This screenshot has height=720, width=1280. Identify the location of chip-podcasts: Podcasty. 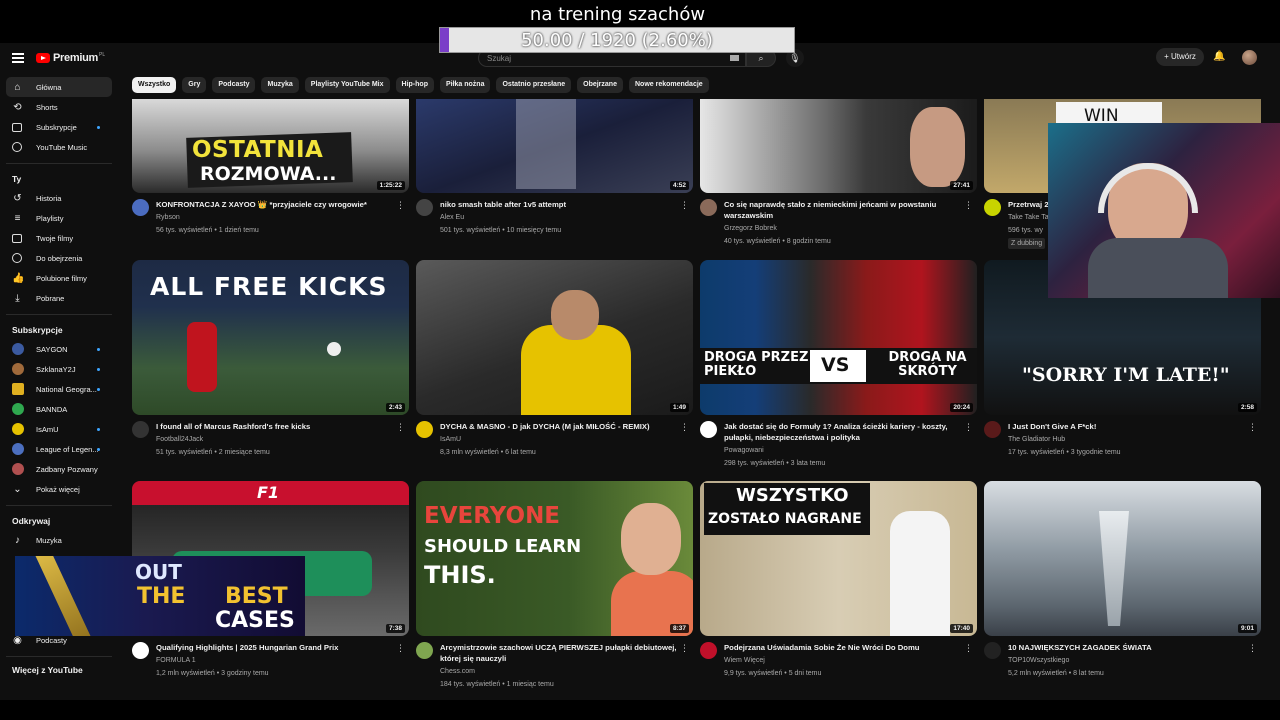
(234, 85).